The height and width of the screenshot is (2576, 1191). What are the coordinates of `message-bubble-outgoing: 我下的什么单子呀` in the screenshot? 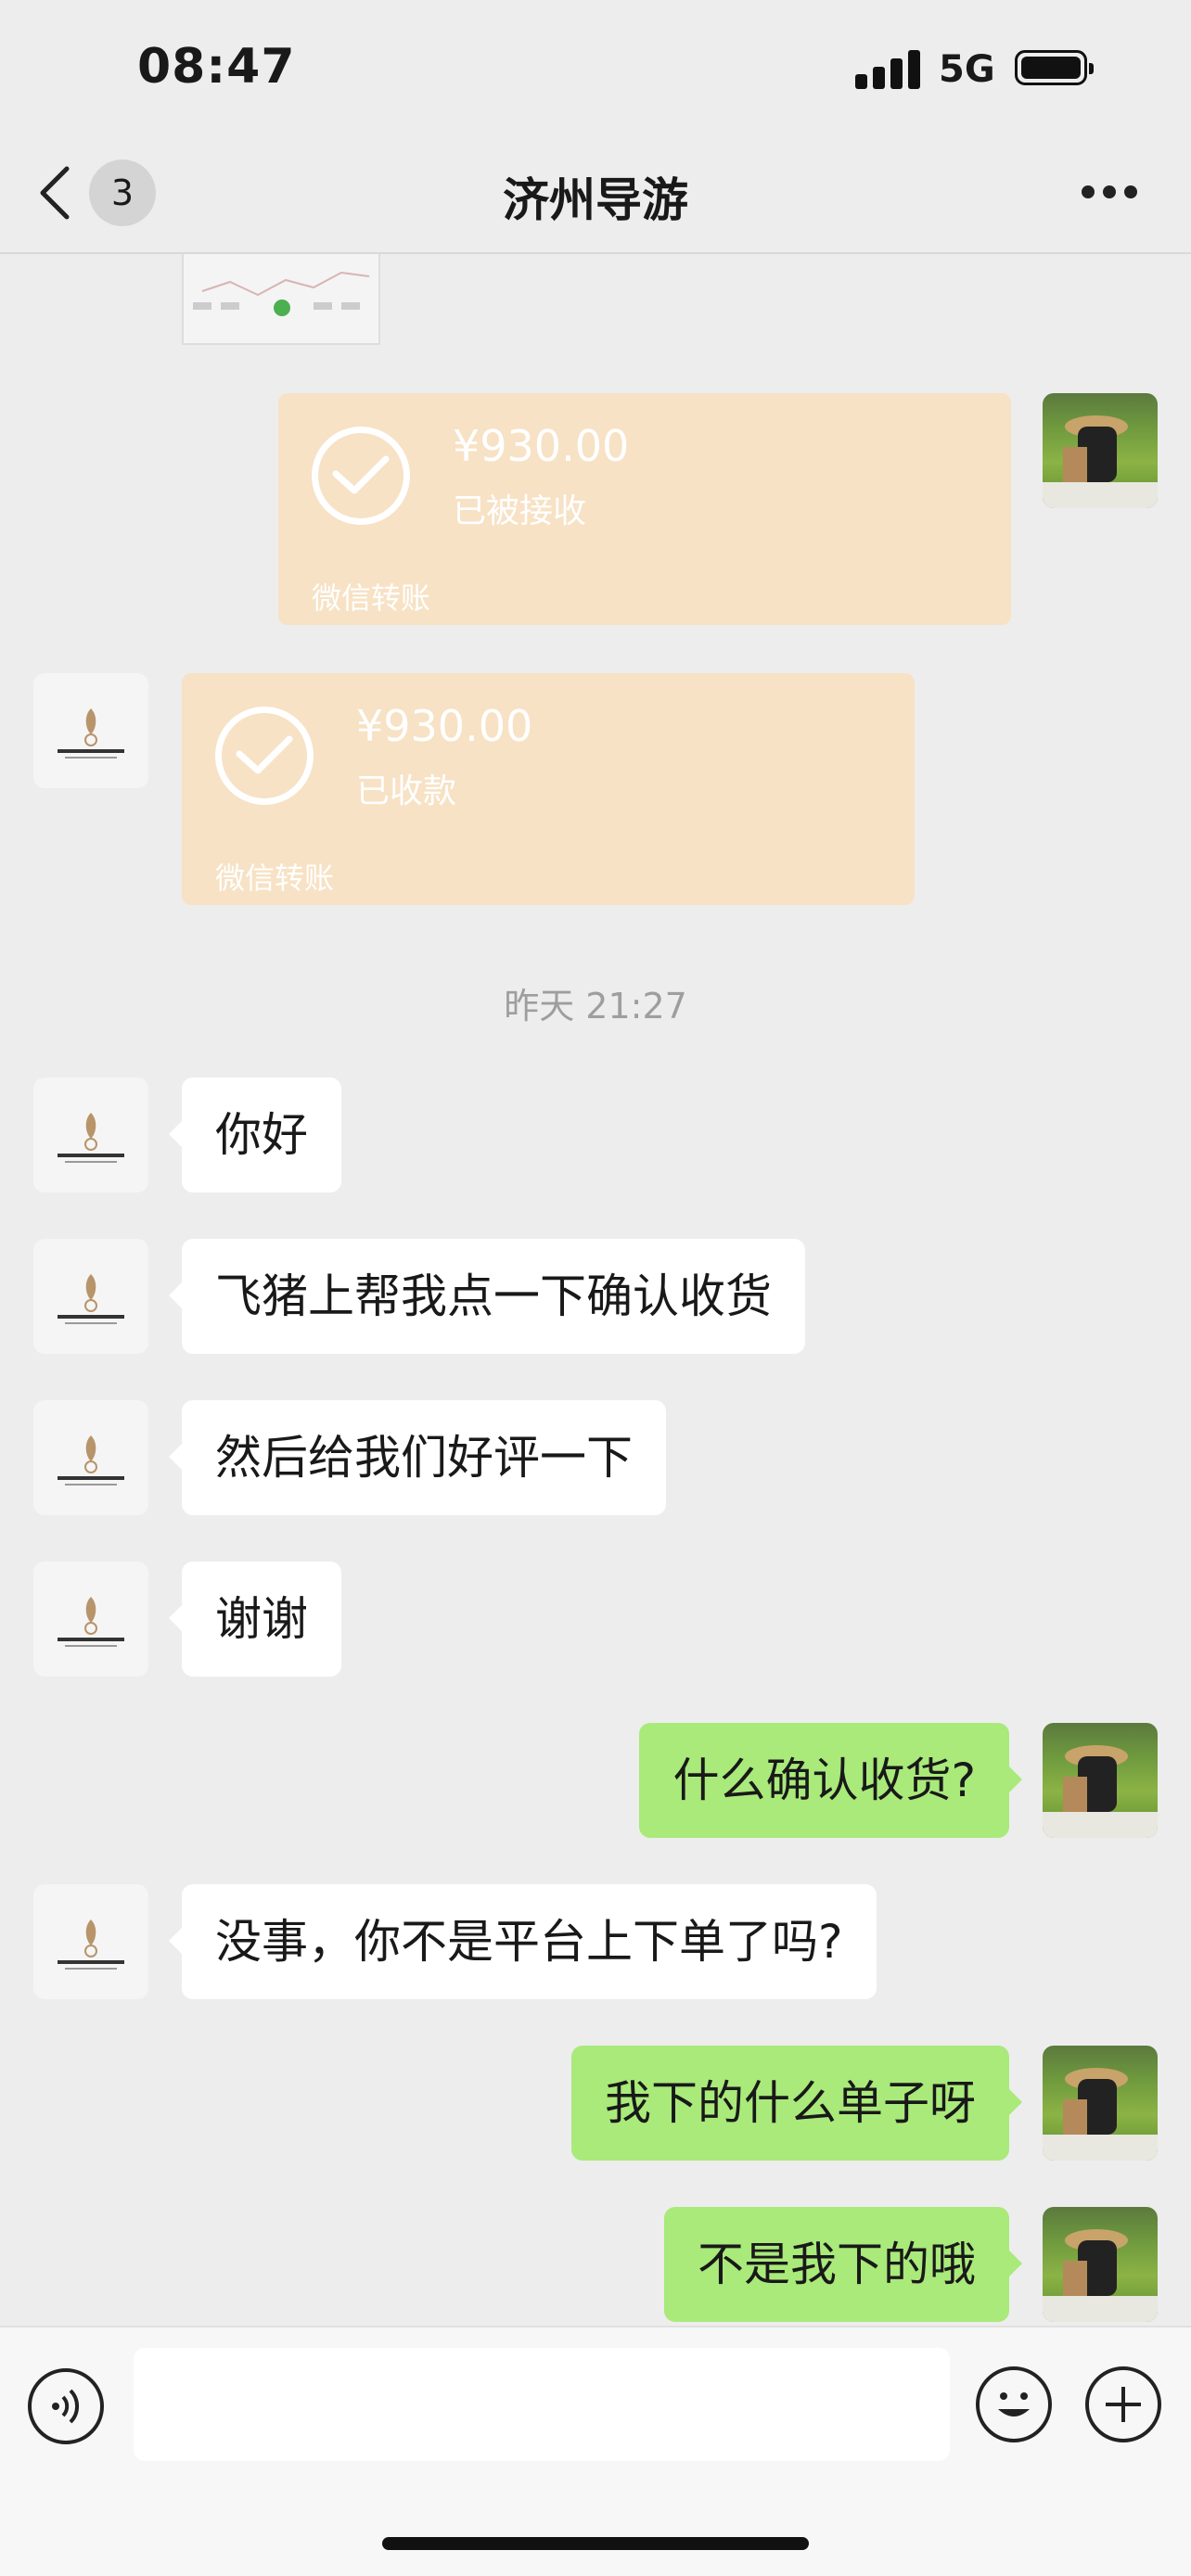 It's located at (796, 2103).